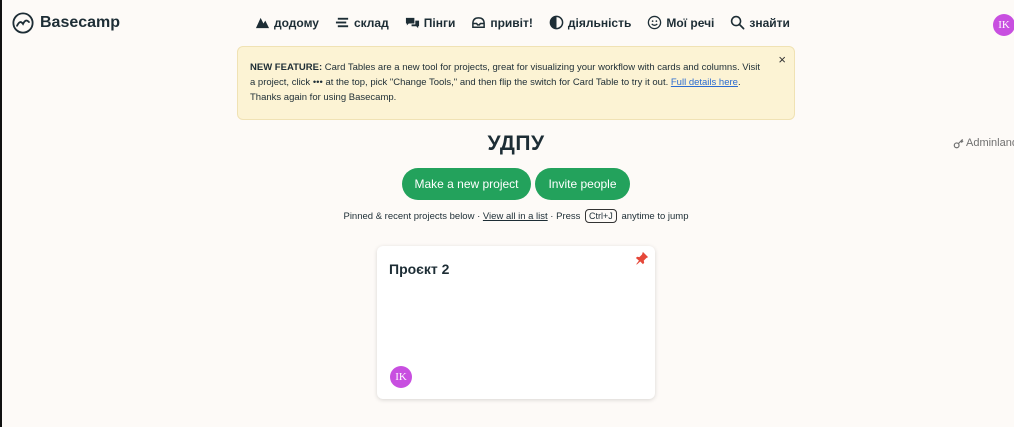 This screenshot has height=427, width=1014. What do you see at coordinates (262, 23) in the screenshot?
I see `home-icon` at bounding box center [262, 23].